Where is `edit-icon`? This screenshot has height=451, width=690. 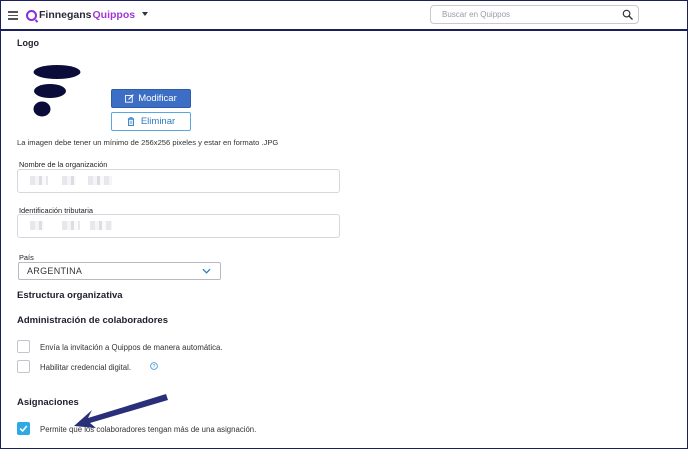 edit-icon is located at coordinates (130, 98).